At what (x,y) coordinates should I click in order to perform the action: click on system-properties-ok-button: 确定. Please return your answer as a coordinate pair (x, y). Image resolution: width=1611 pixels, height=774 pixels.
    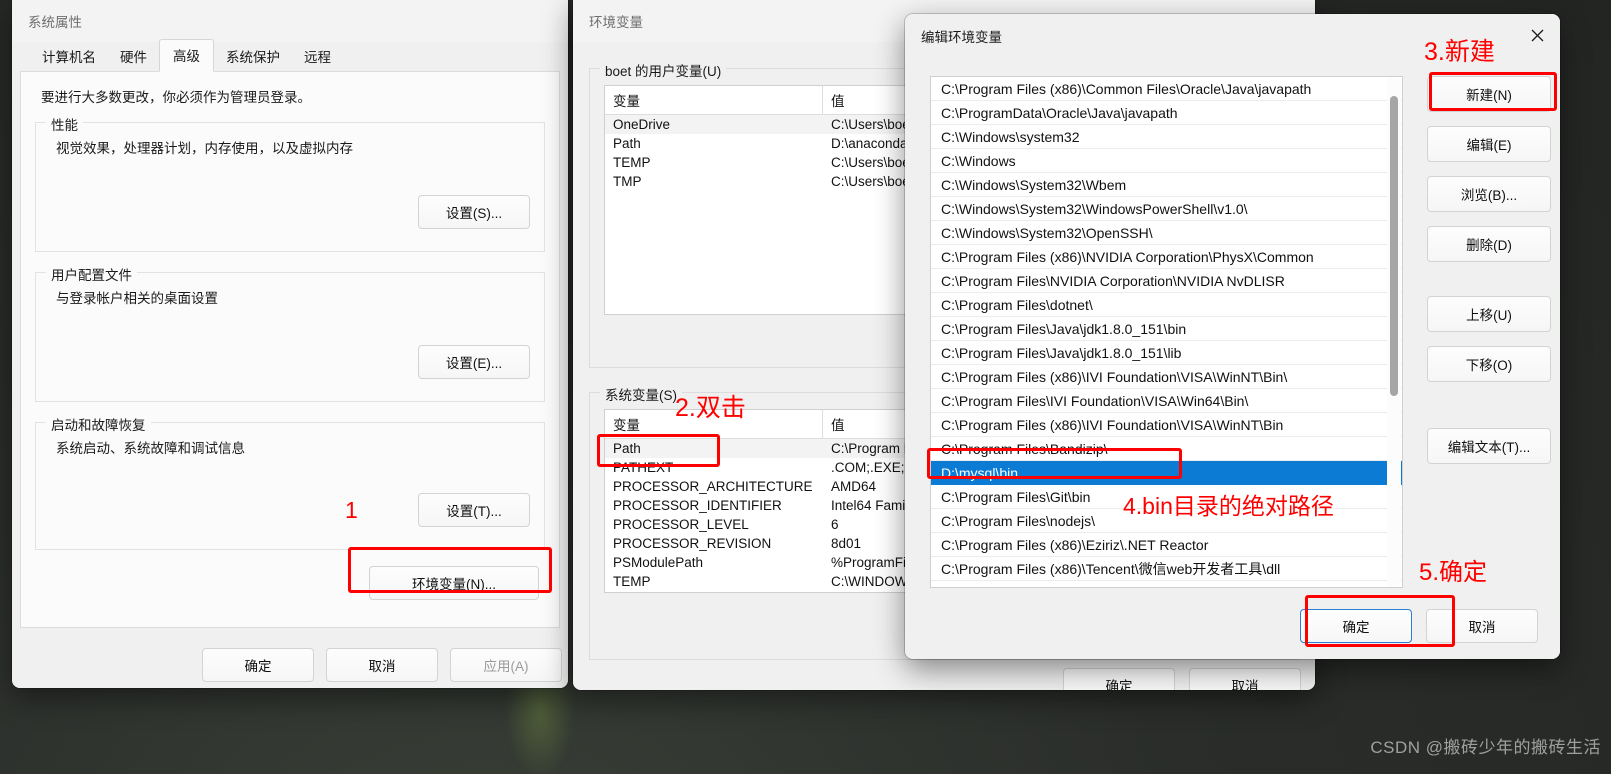
    Looking at the image, I should click on (258, 665).